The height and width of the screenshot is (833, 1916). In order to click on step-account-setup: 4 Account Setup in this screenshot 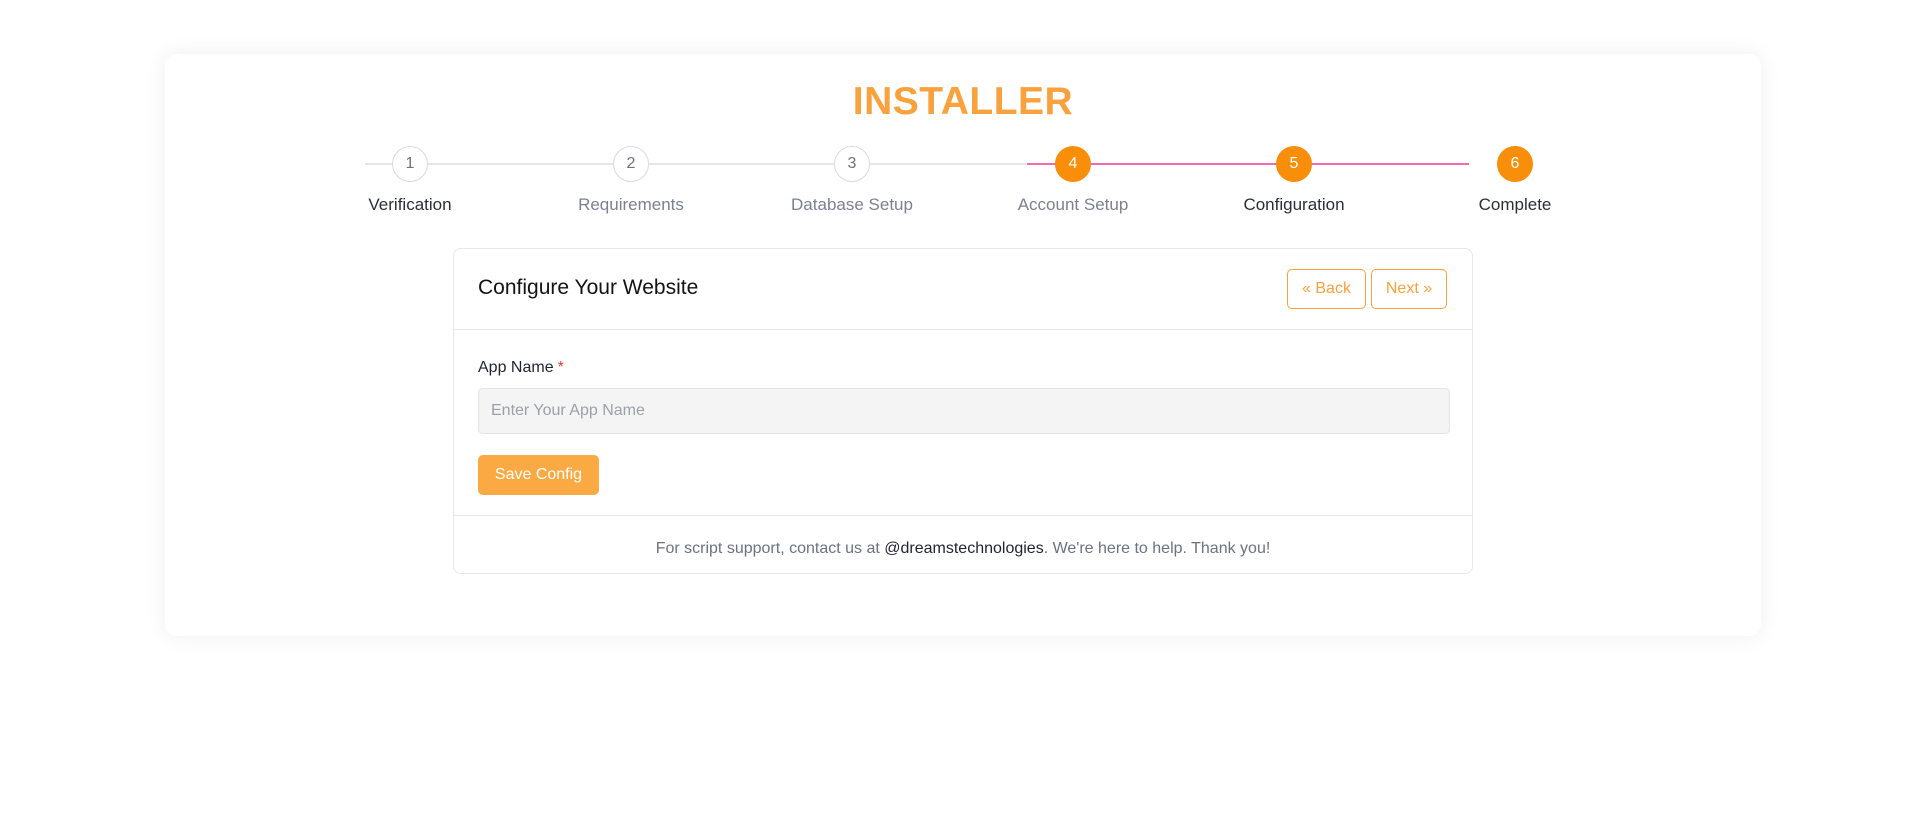, I will do `click(1073, 180)`.